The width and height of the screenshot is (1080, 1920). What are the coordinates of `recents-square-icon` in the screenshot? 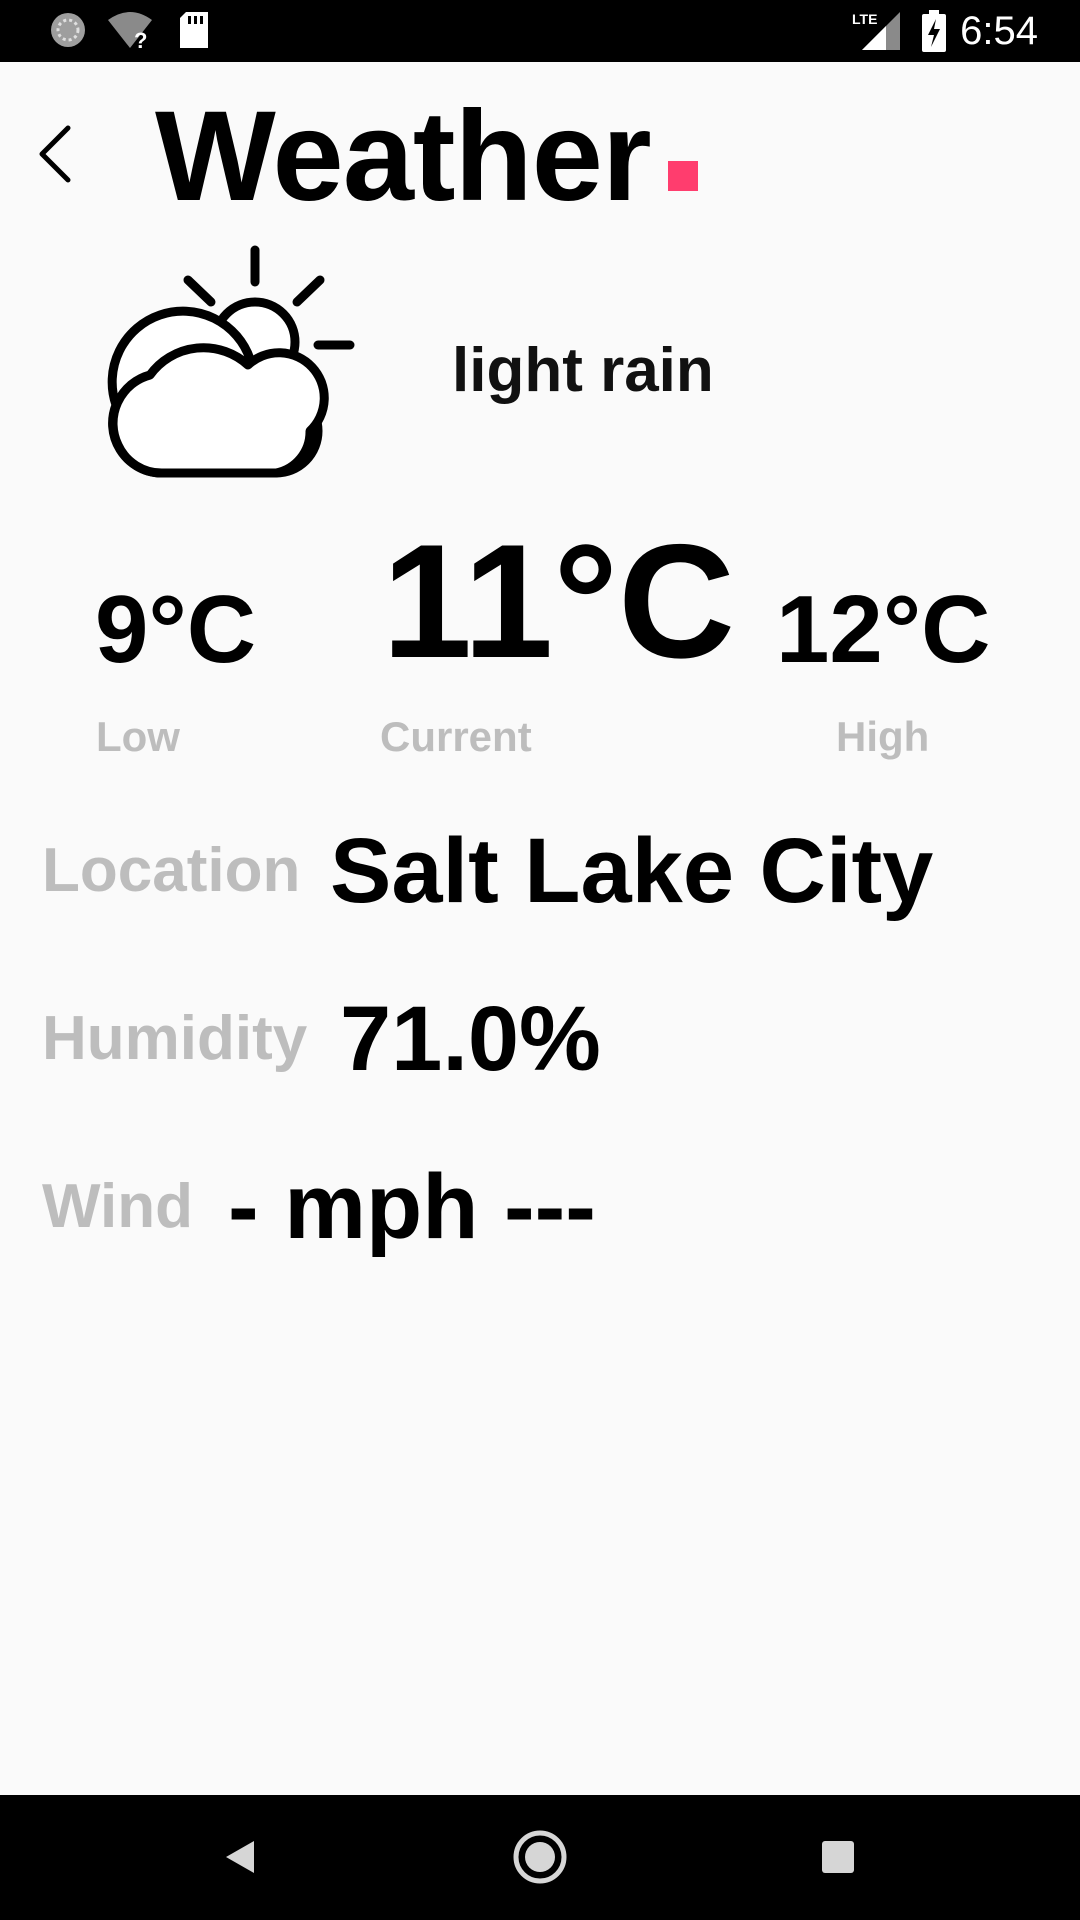 It's located at (838, 1857).